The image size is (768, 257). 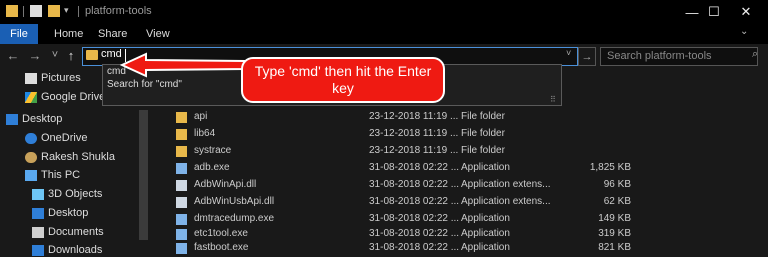 I want to click on file-size: 62 KB, so click(x=617, y=201).